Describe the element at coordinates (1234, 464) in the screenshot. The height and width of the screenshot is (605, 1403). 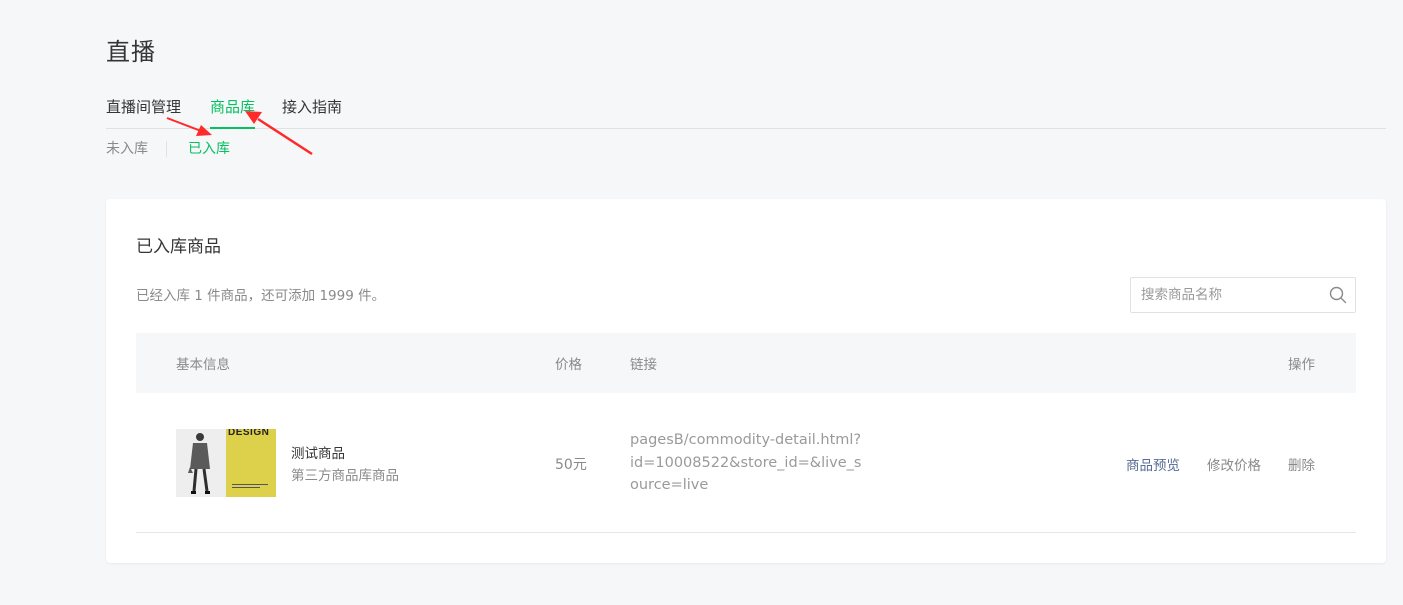
I see `edit-price-button: 修改价格` at that location.